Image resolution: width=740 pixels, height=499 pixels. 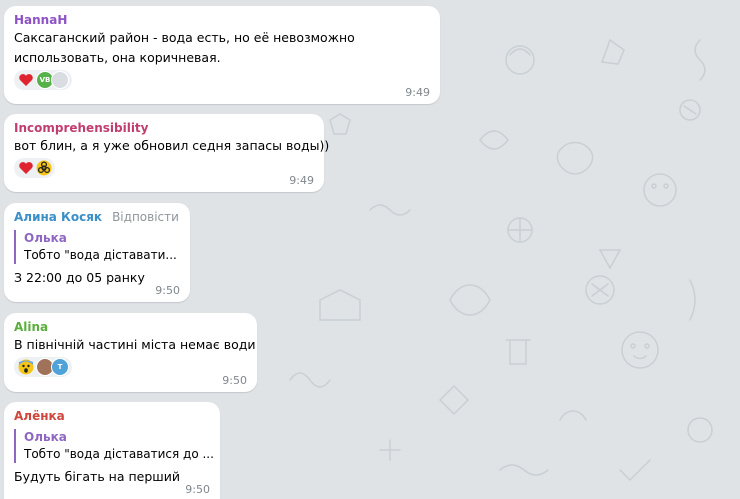 I want to click on reaction-chip: VB, so click(x=43, y=80).